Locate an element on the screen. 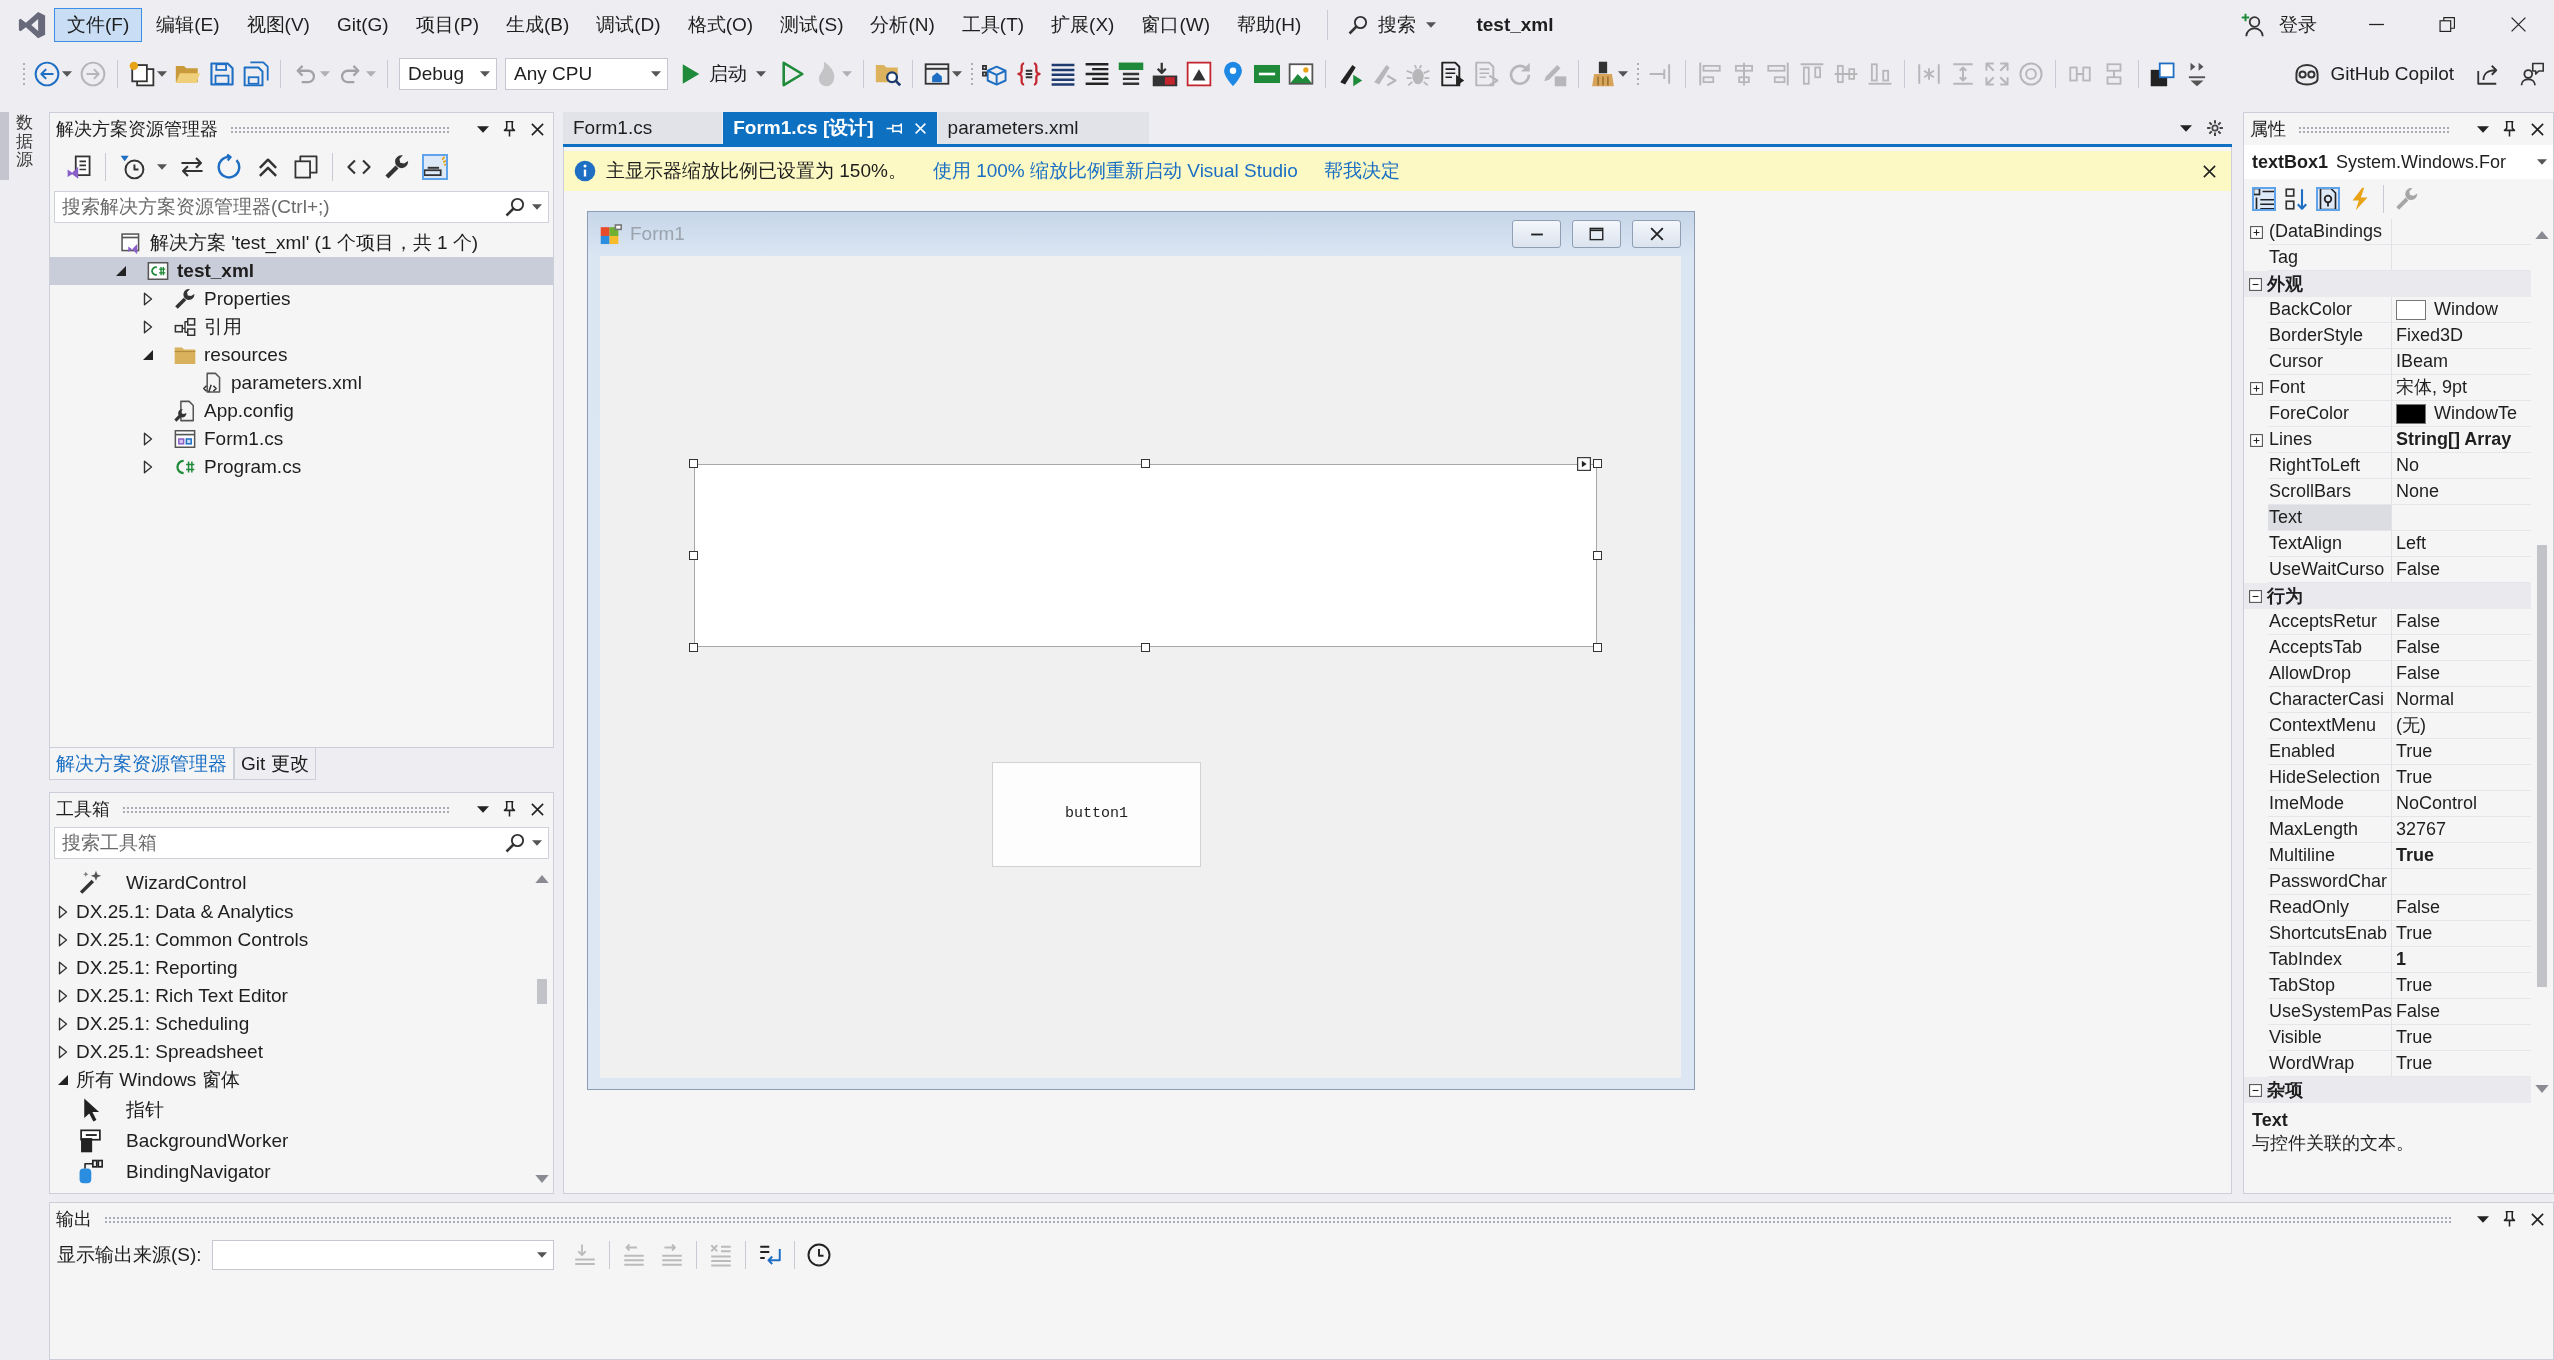  window-layout-icon is located at coordinates (937, 73).